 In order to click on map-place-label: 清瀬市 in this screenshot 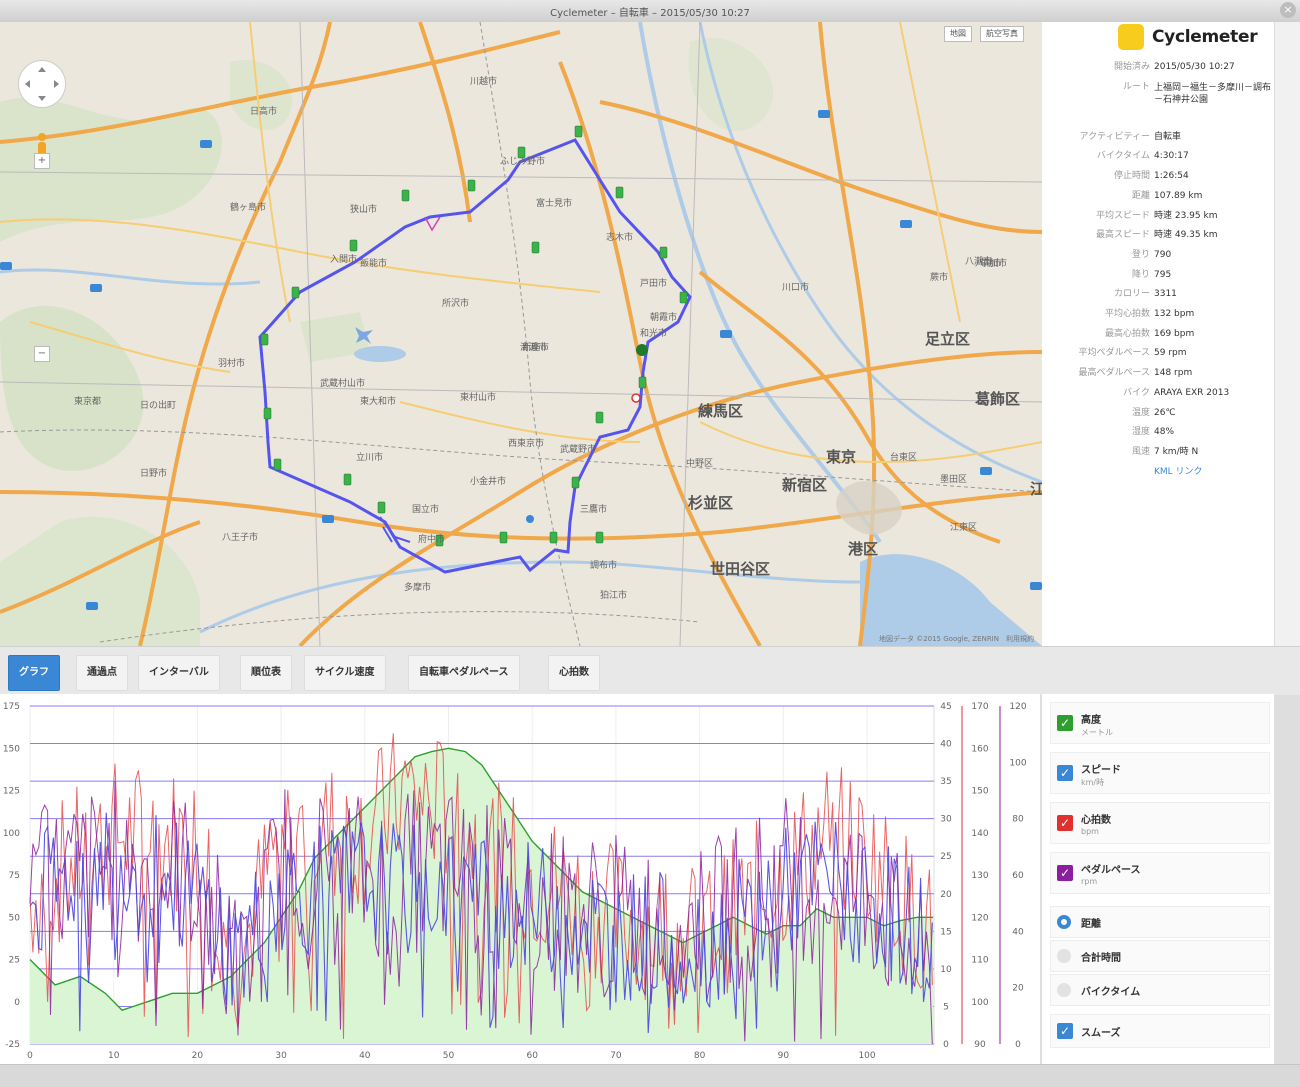, I will do `click(533, 347)`.